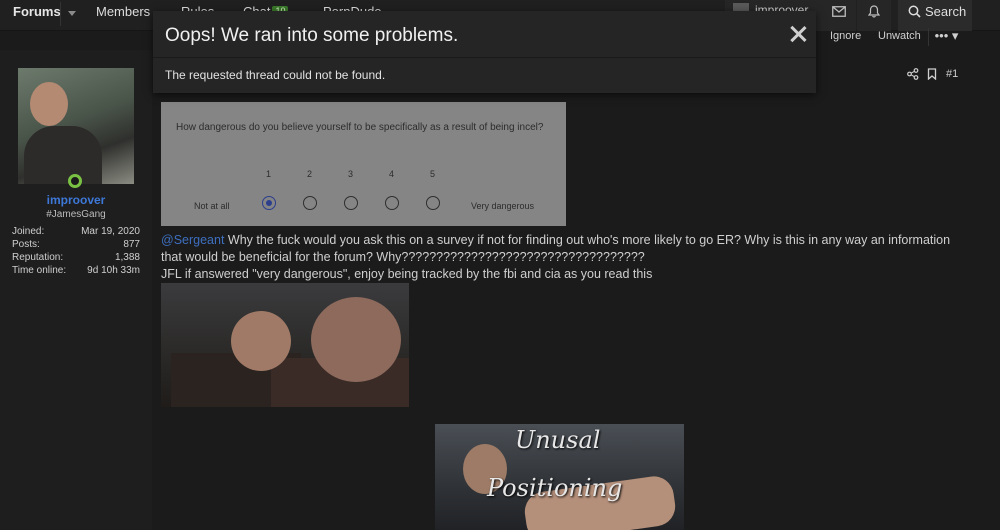  Describe the element at coordinates (123, 15) in the screenshot. I see `nav-members: Members` at that location.